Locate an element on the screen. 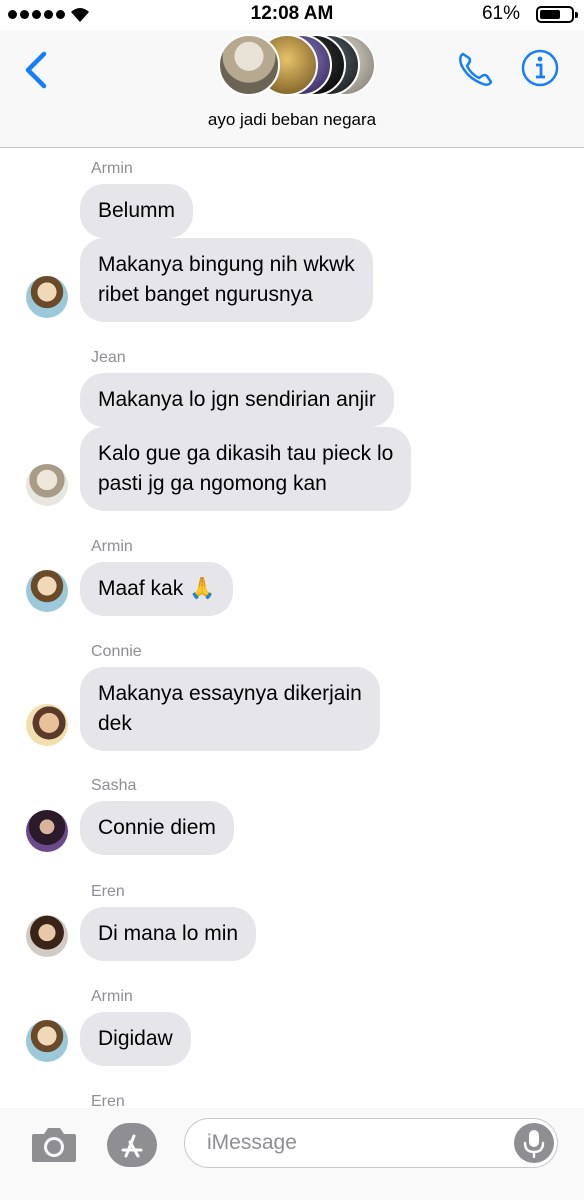 This screenshot has height=1200, width=584. sender-name: Connie is located at coordinates (116, 651).